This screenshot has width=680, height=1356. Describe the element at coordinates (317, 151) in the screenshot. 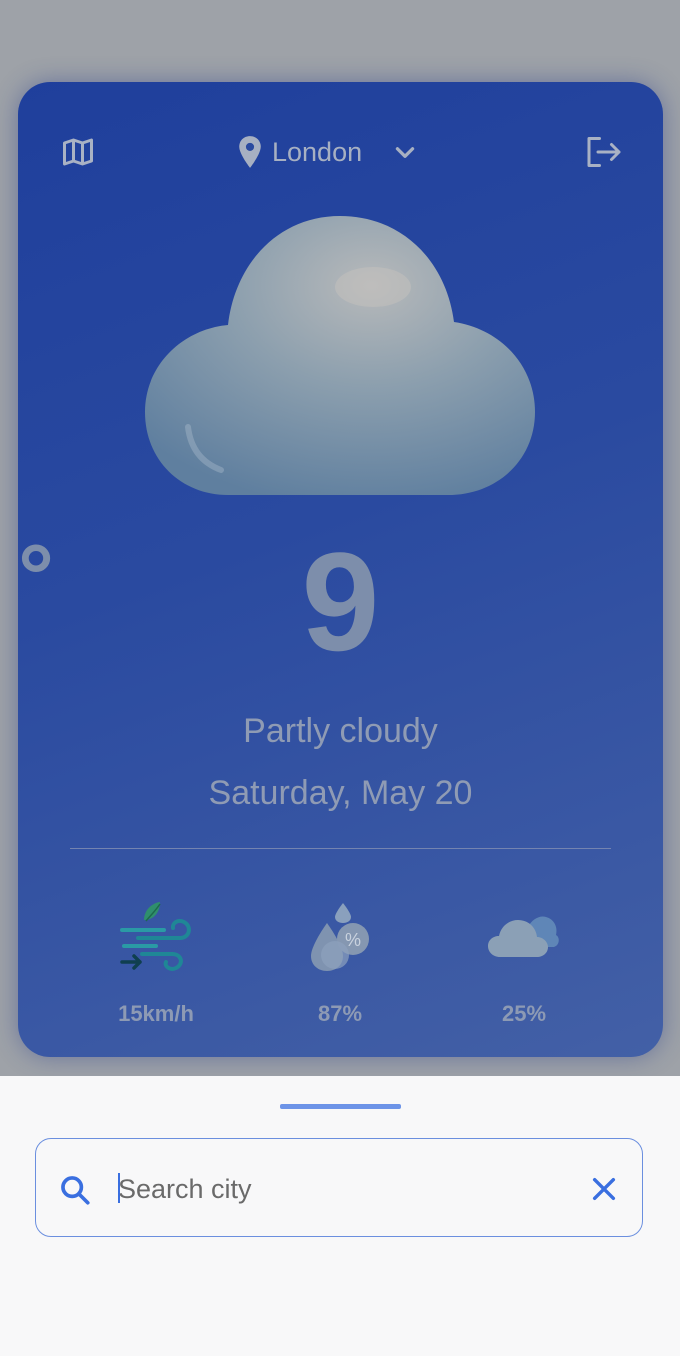

I see `city-name: London` at that location.